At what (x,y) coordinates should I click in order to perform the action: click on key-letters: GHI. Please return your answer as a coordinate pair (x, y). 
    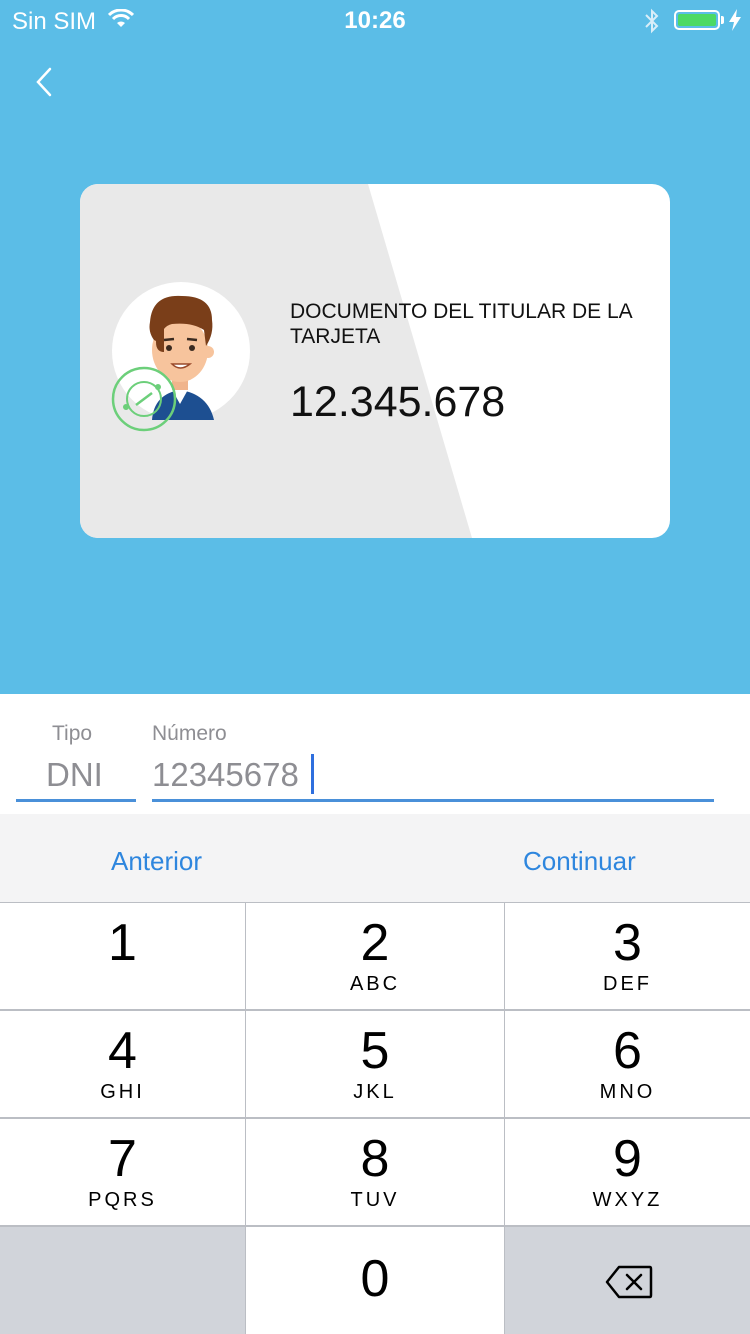
    Looking at the image, I should click on (122, 1092).